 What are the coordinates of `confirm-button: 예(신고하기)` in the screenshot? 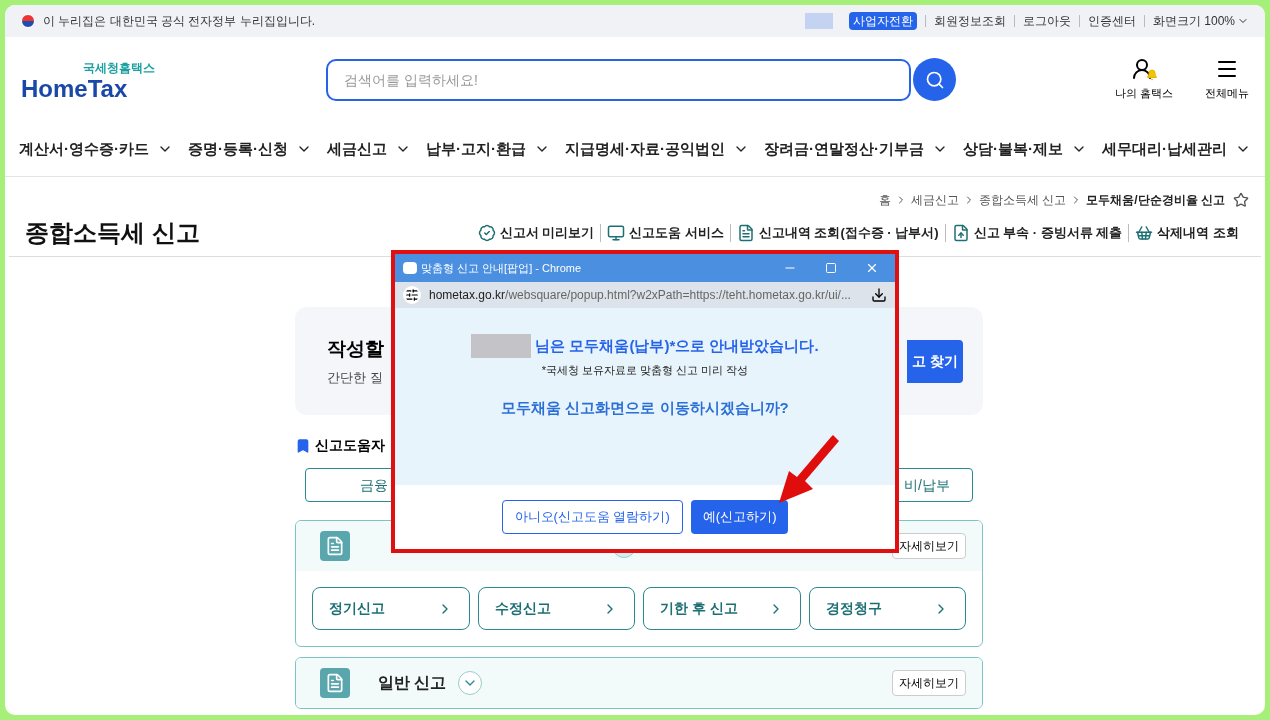 It's located at (739, 517).